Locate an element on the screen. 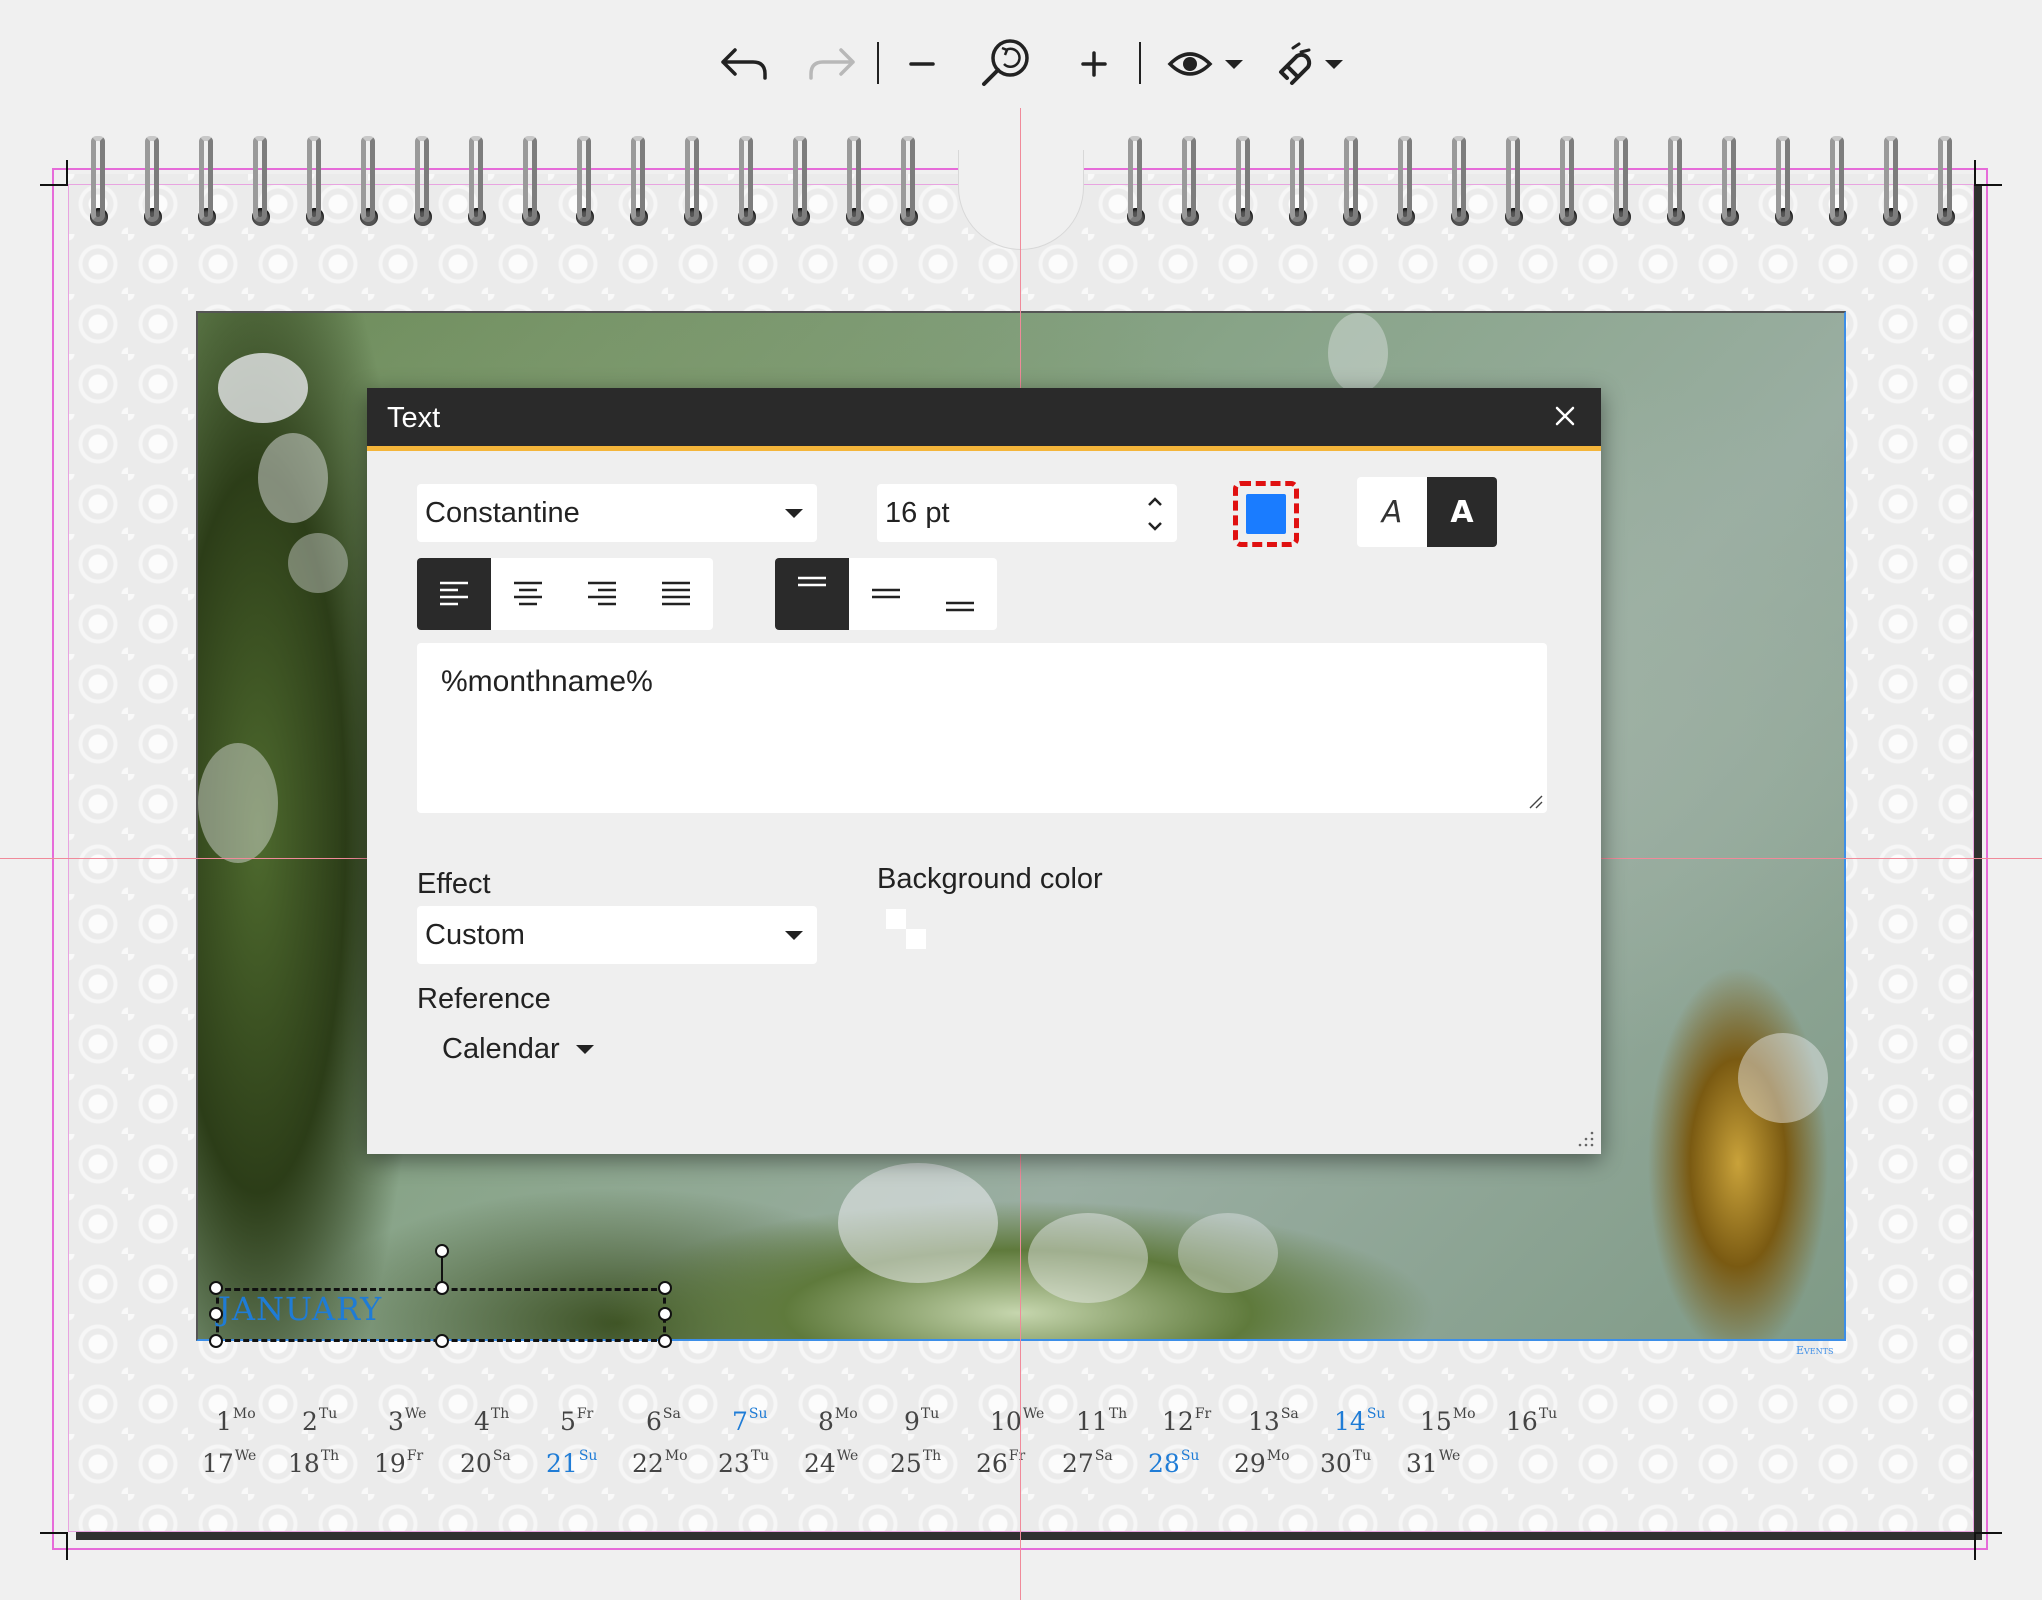 This screenshot has width=2042, height=1600. calendar-day: 10We is located at coordinates (1017, 1421).